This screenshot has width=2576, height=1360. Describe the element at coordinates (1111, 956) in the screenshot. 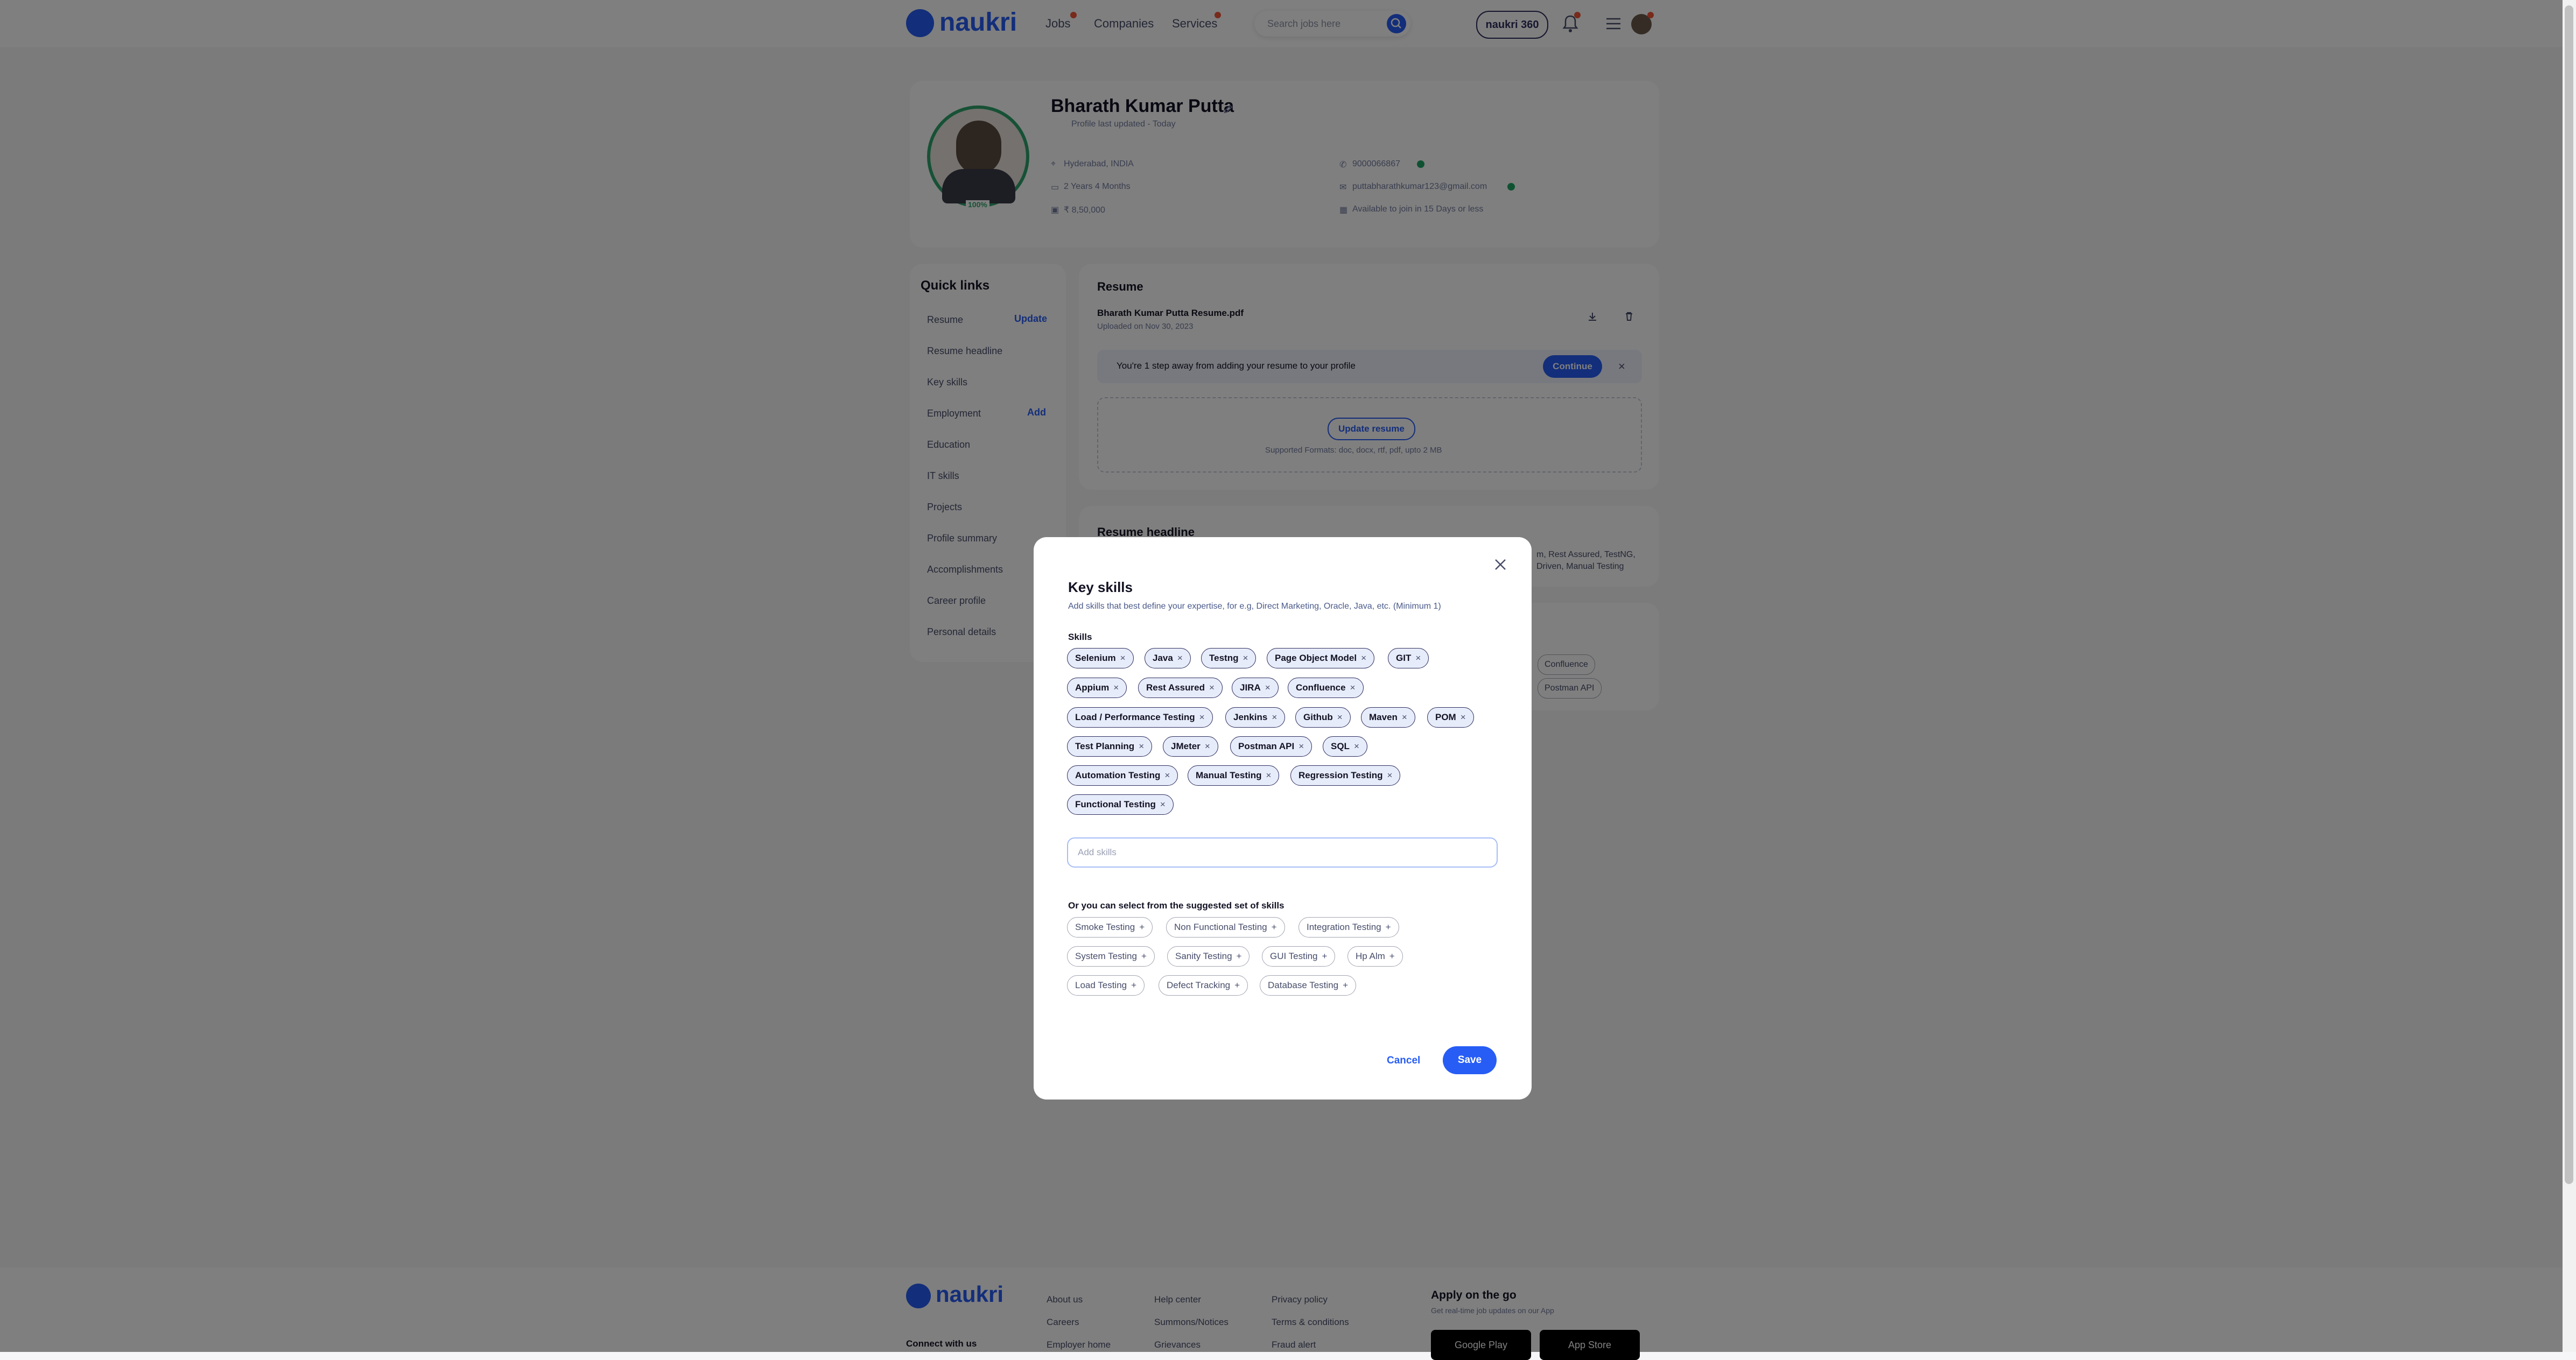

I see `suggested-skill-chip: System Testing +` at that location.